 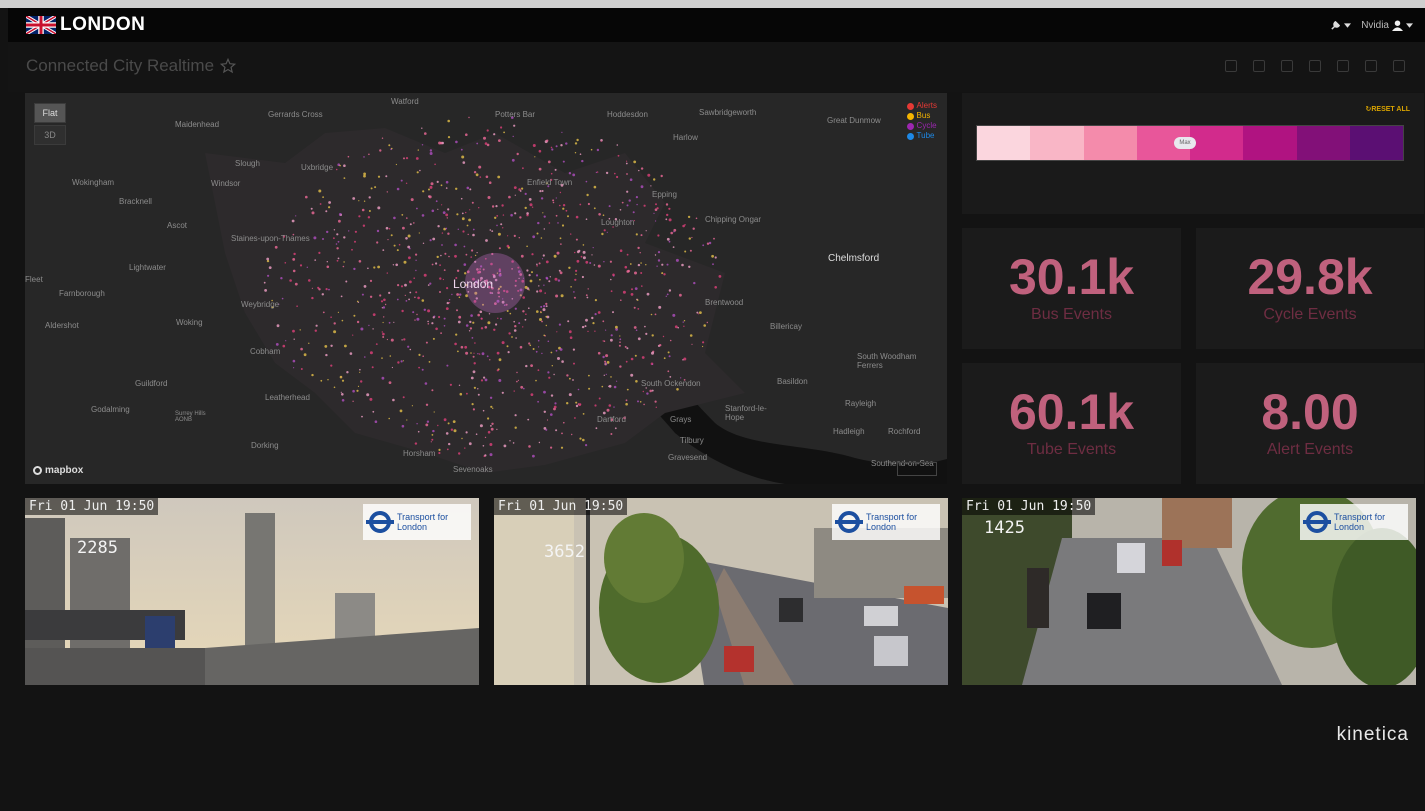 I want to click on legend-alerts: Alerts, so click(x=921, y=106).